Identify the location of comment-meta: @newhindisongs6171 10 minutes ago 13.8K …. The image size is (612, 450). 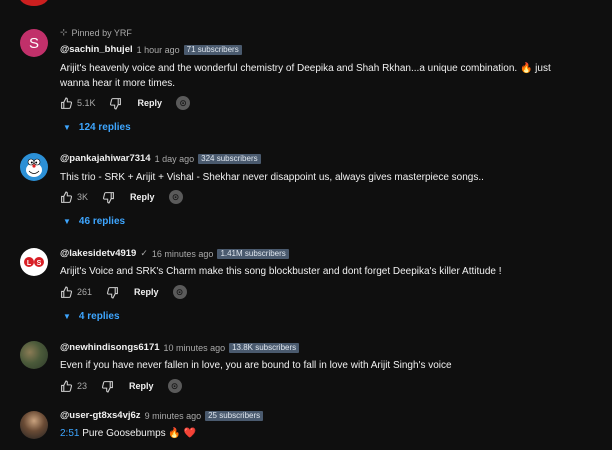
(180, 347).